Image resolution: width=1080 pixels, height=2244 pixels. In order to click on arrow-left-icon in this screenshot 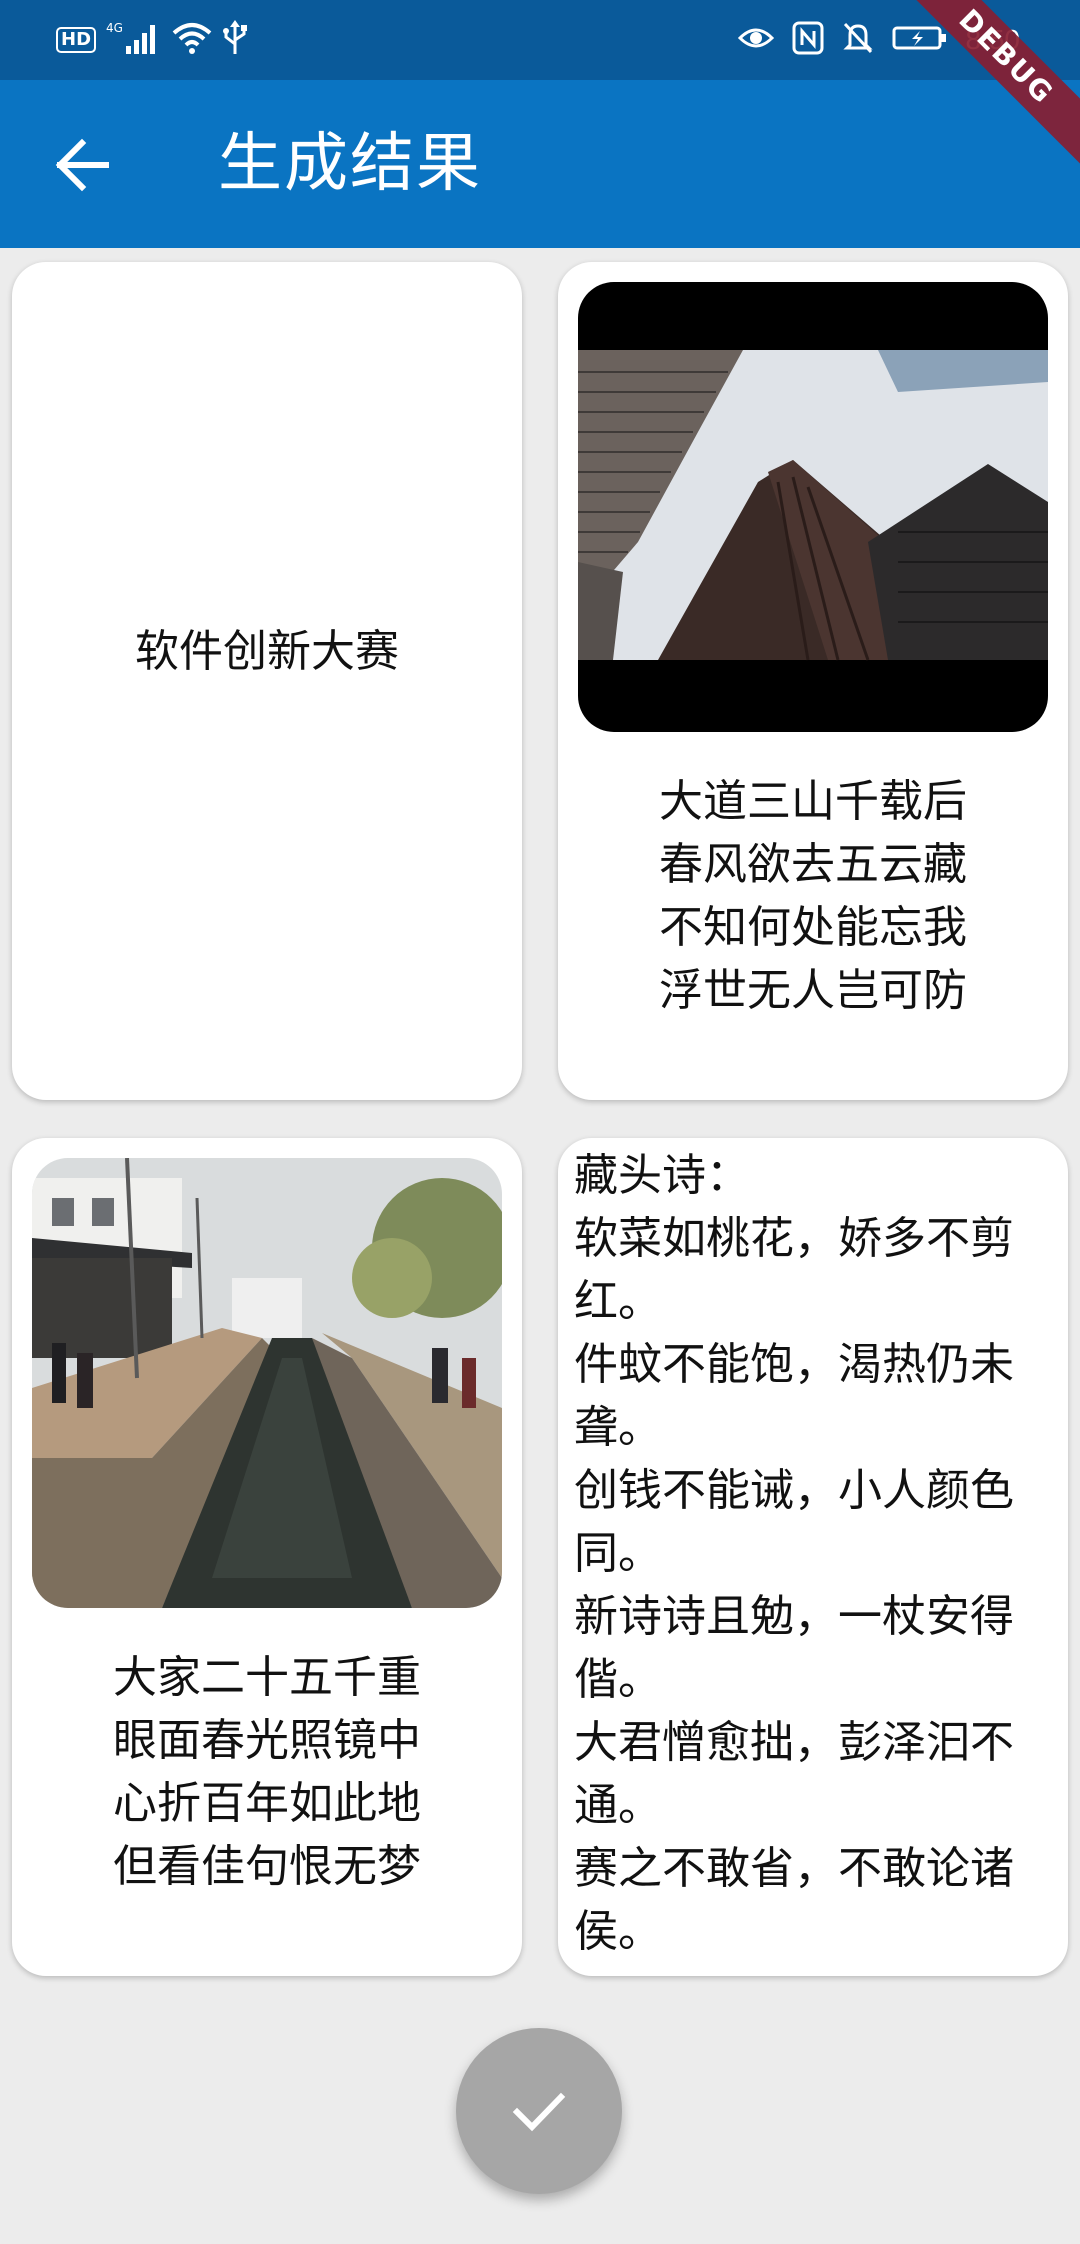, I will do `click(82, 165)`.